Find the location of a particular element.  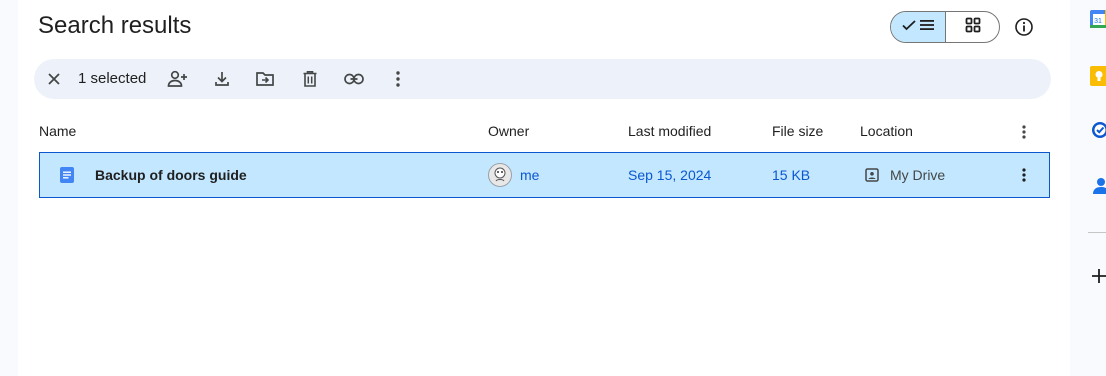

column-header-location: Location is located at coordinates (886, 131).